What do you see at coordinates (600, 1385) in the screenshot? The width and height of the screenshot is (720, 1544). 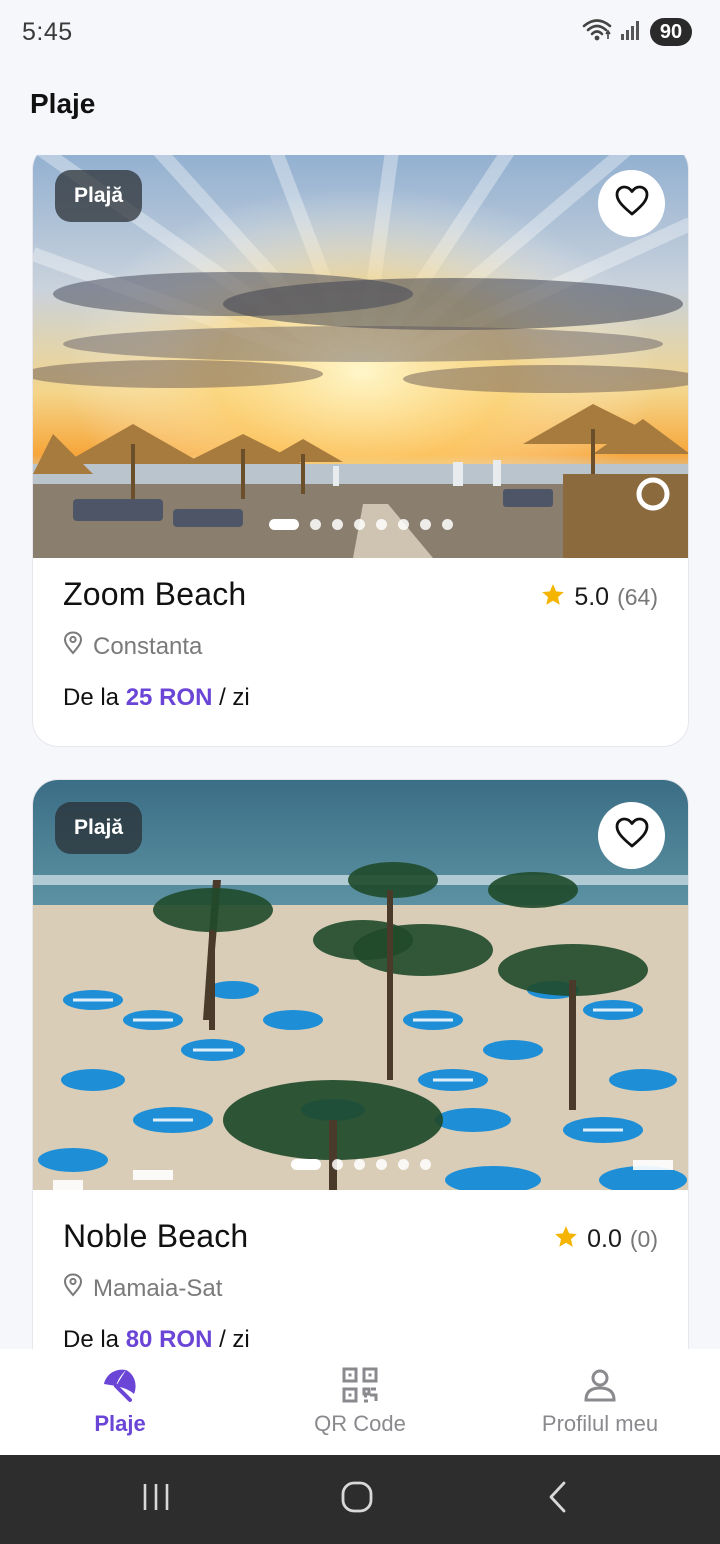 I see `user-icon` at bounding box center [600, 1385].